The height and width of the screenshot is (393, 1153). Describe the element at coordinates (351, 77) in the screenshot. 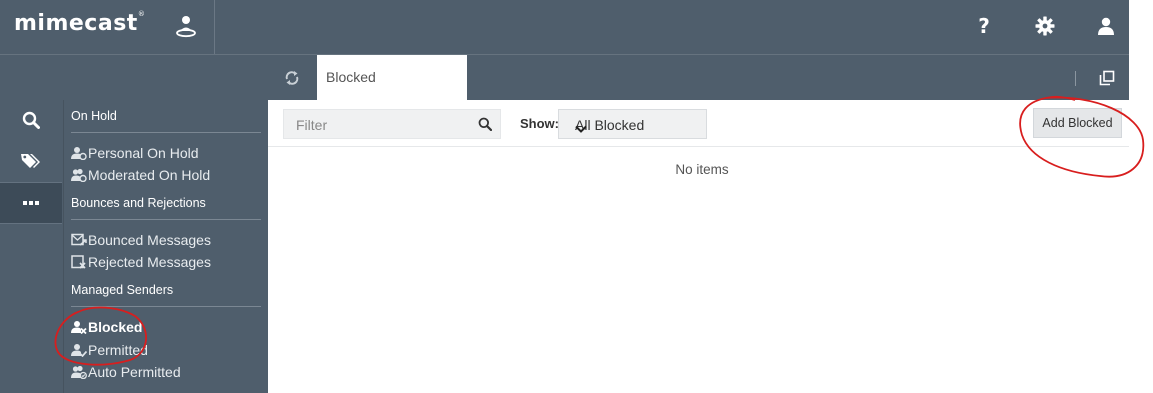

I see `tab-label: Blocked` at that location.